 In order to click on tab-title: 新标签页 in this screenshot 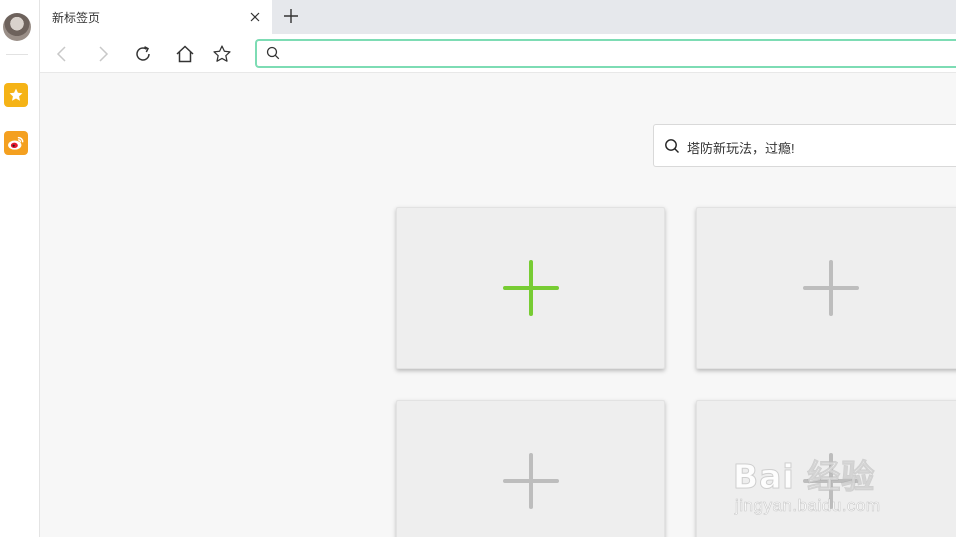, I will do `click(76, 18)`.